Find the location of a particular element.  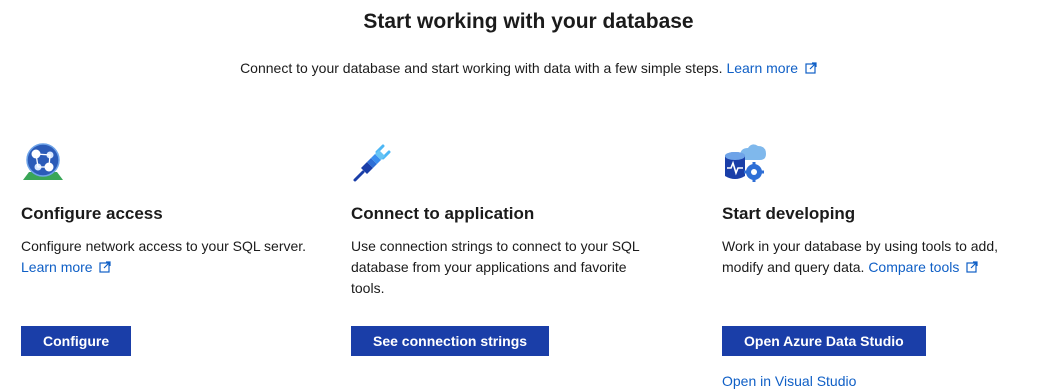

see-connection-strings-button: See connection strings is located at coordinates (450, 341).